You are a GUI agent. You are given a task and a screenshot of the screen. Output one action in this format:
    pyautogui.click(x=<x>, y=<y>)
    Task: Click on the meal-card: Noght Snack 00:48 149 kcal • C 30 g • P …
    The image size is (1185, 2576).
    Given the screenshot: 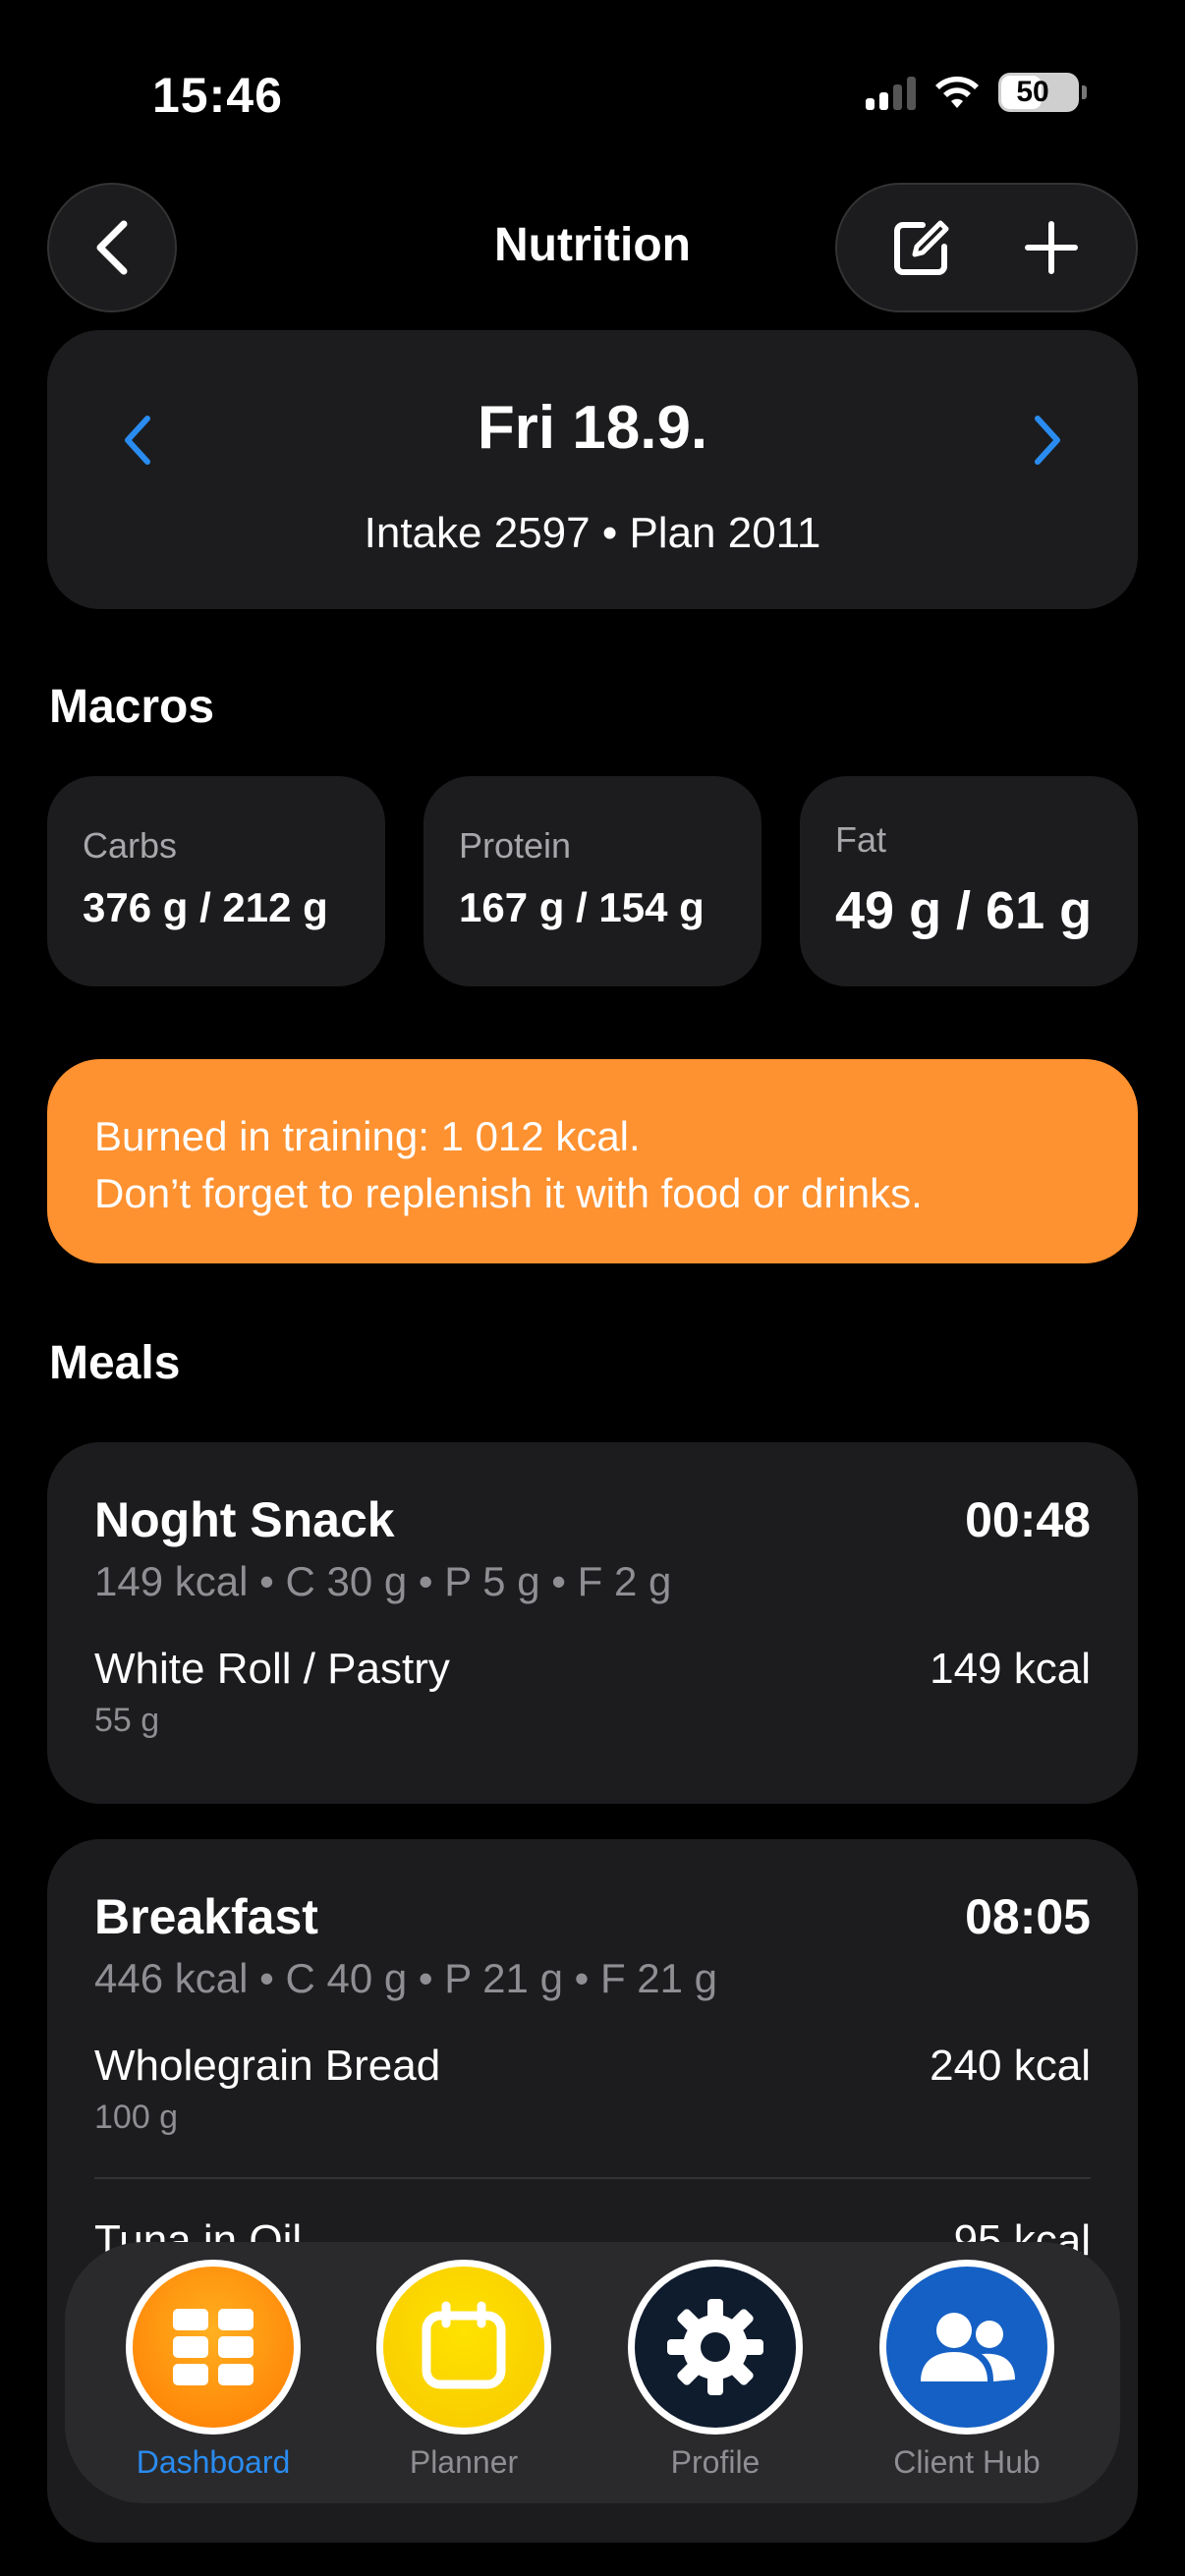 What is the action you would take?
    pyautogui.click(x=592, y=1623)
    